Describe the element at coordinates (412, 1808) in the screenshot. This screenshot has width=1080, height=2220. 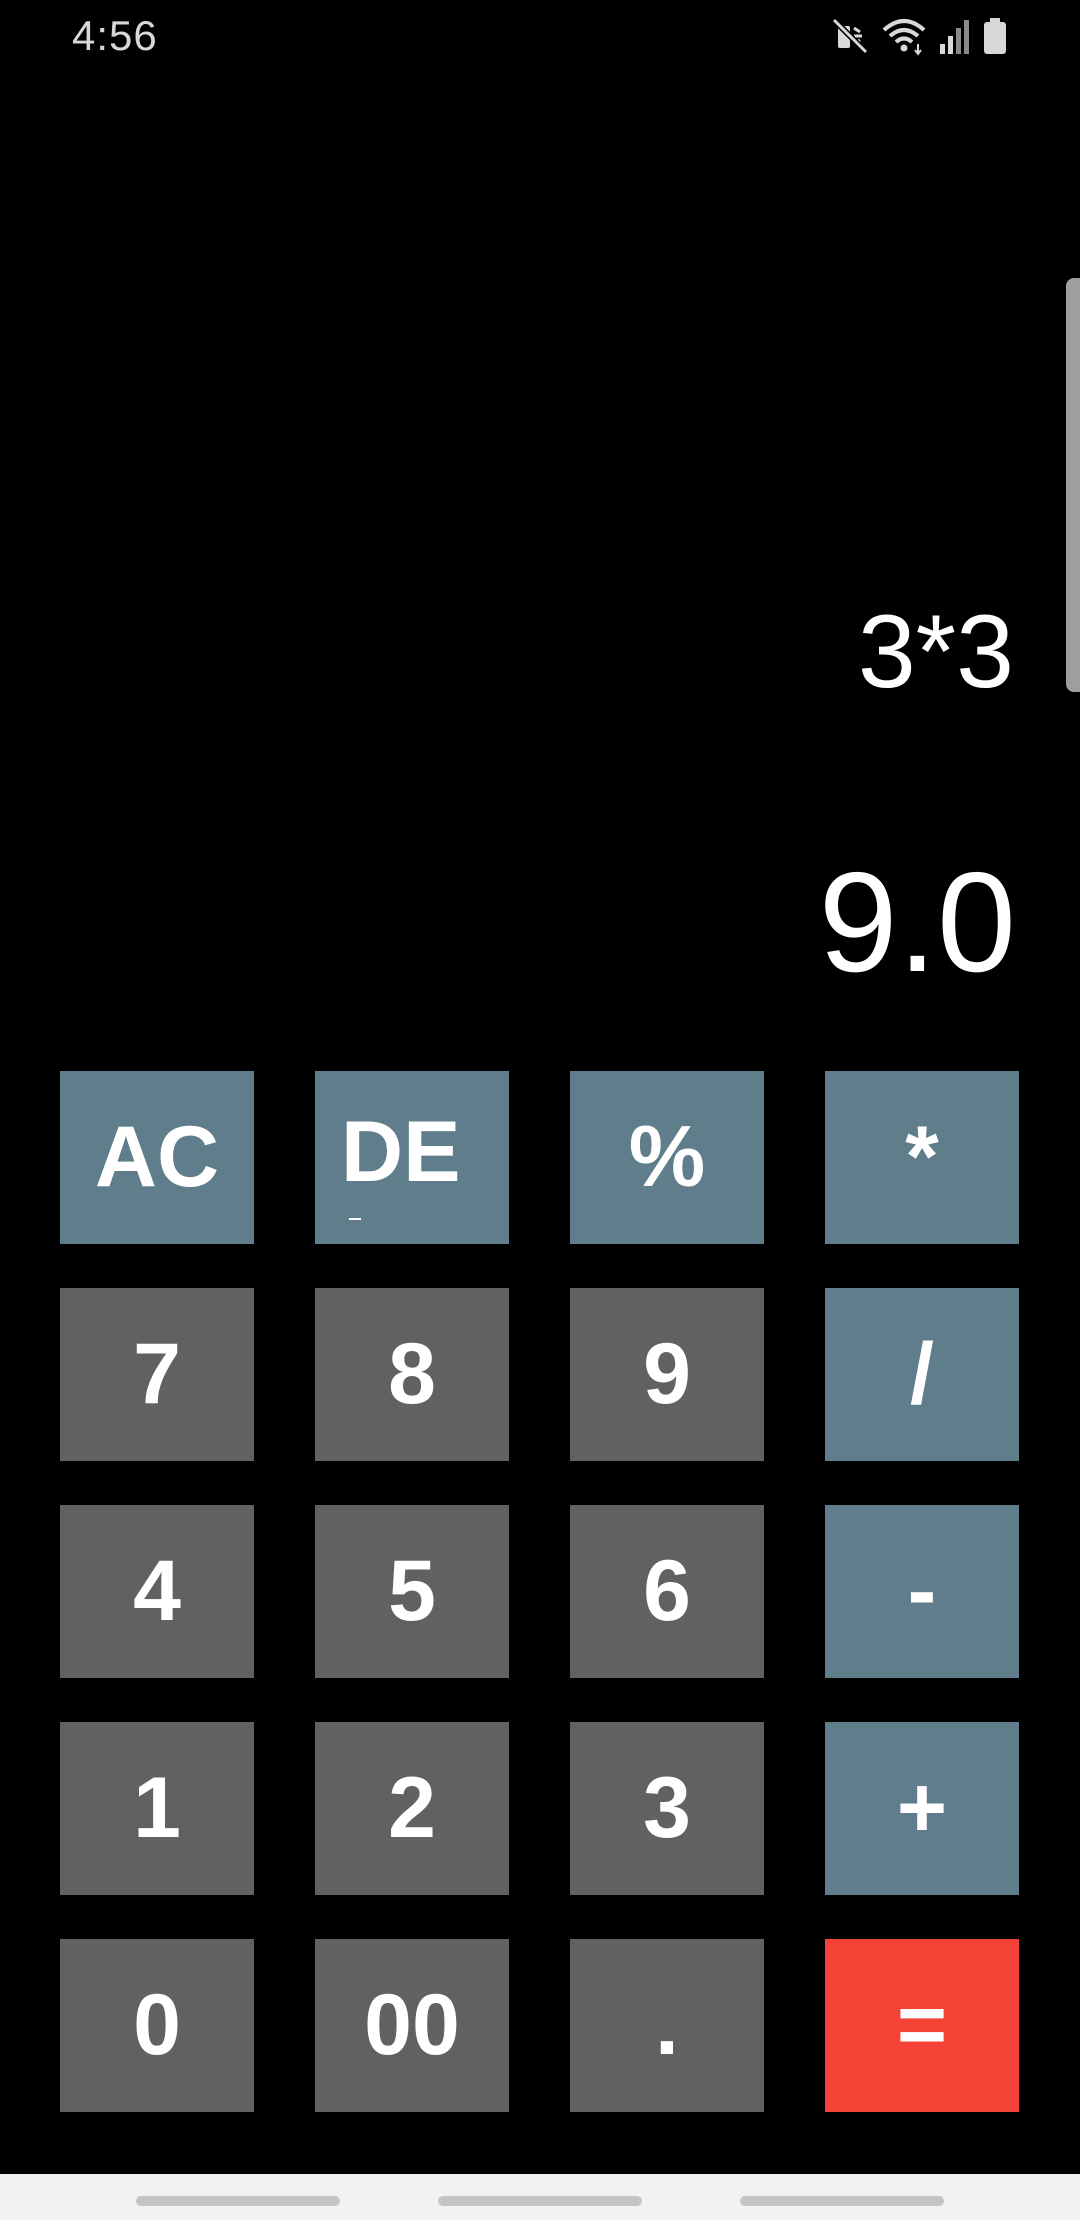
I see `digit-2-button: 2` at that location.